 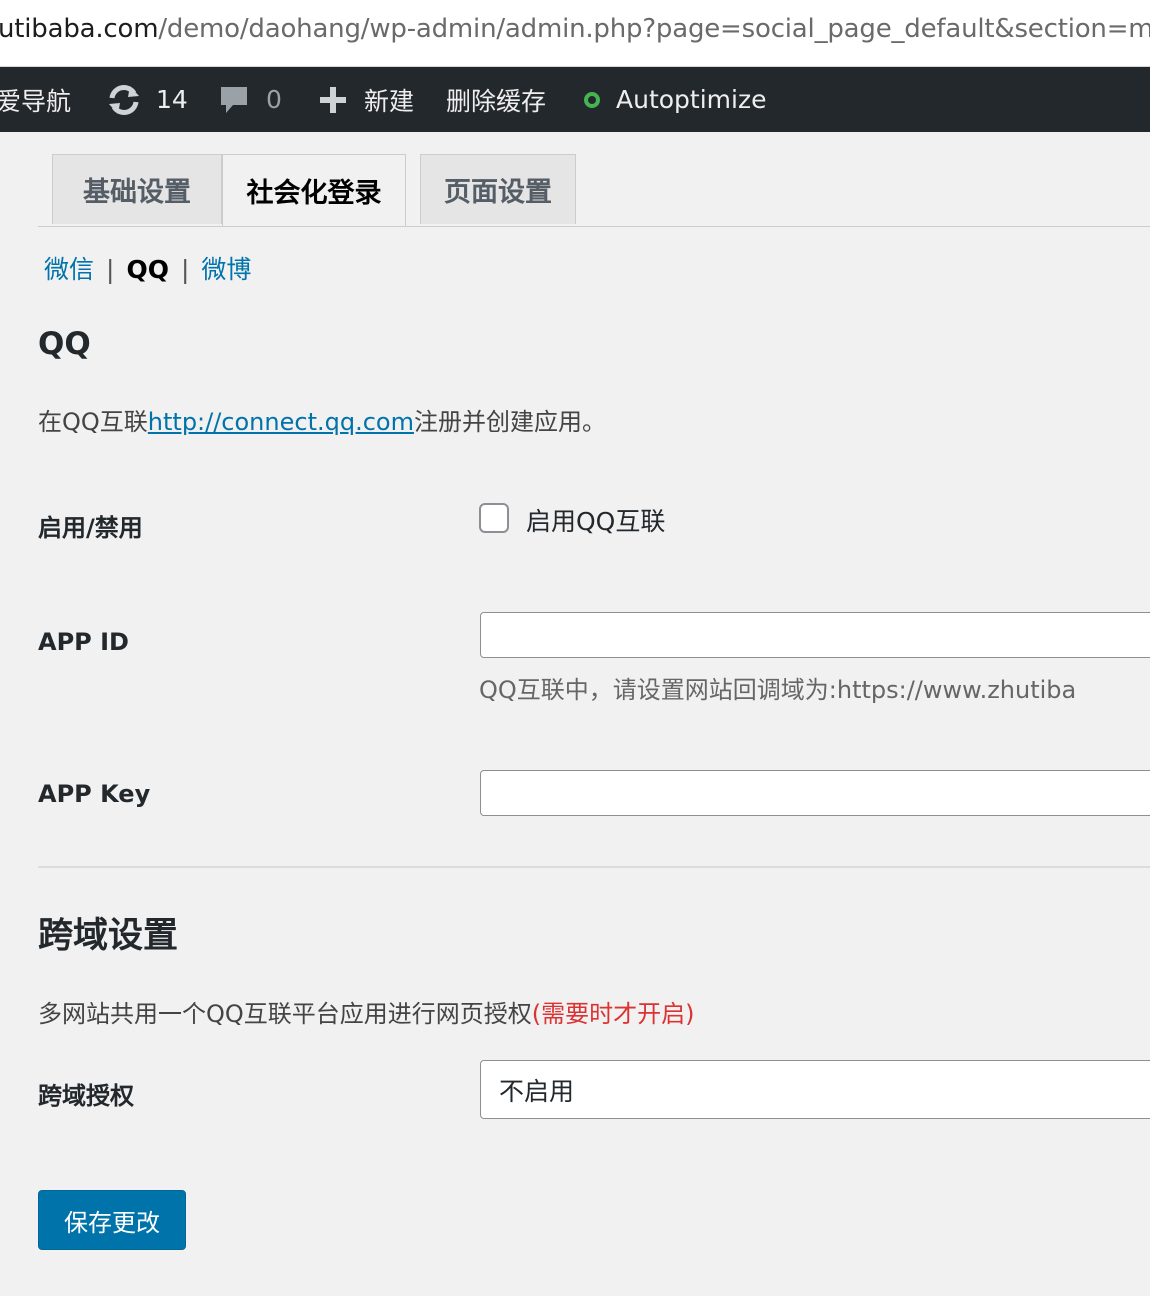 I want to click on new-content-link: 新建, so click(x=366, y=99).